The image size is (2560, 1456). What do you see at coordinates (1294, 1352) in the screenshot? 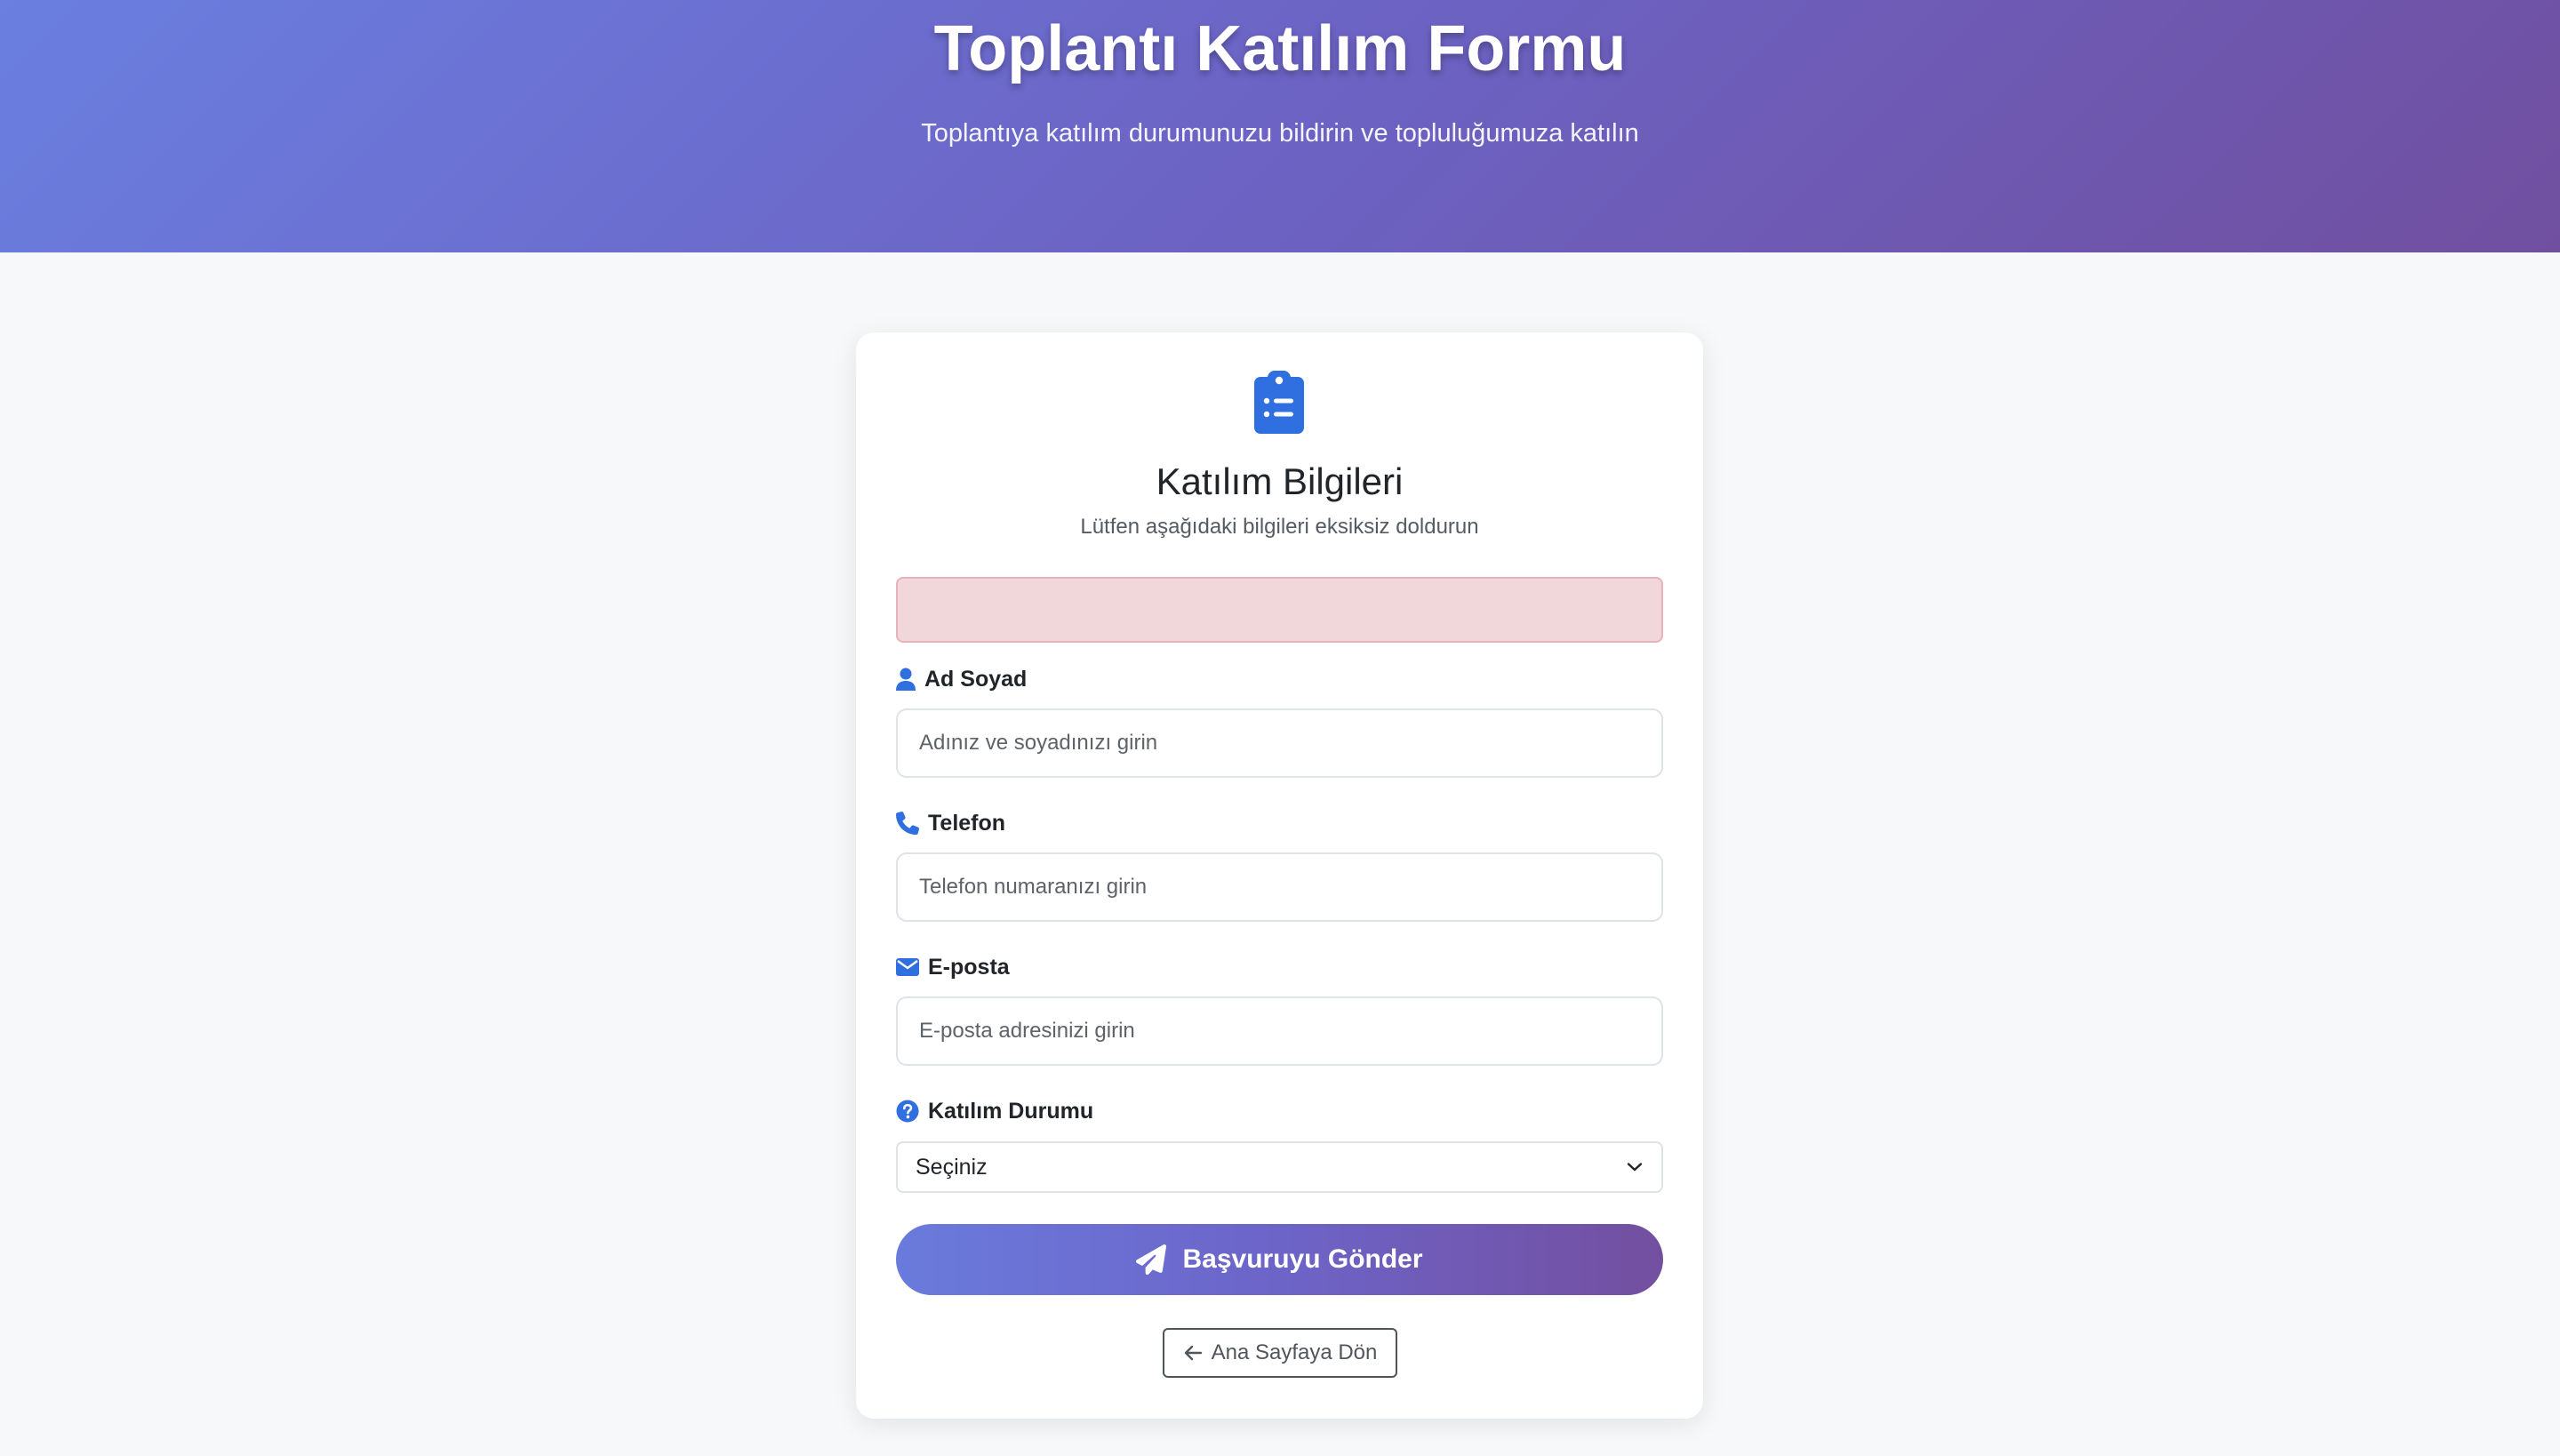
I see `back-button-label: Ana Sayfaya Dön` at bounding box center [1294, 1352].